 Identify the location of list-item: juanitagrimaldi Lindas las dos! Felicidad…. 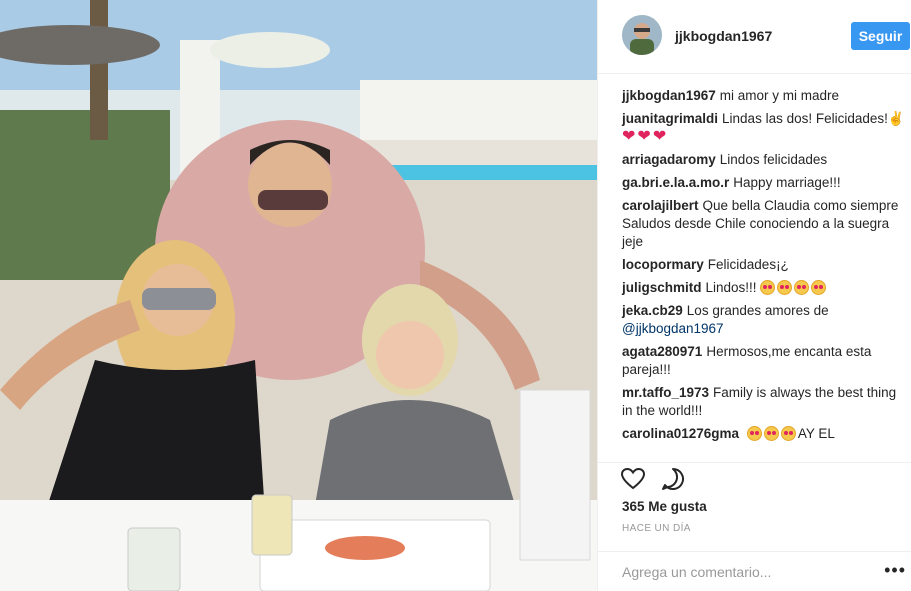
(764, 128).